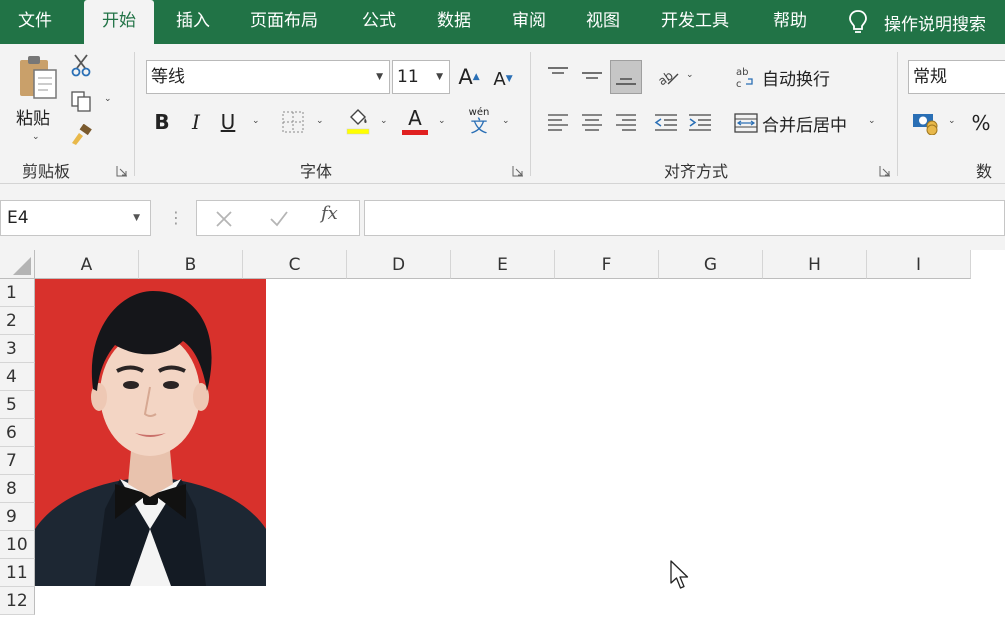 The height and width of the screenshot is (622, 1005). What do you see at coordinates (421, 77) in the screenshot?
I see `font-size-combobox: 11 ▼` at bounding box center [421, 77].